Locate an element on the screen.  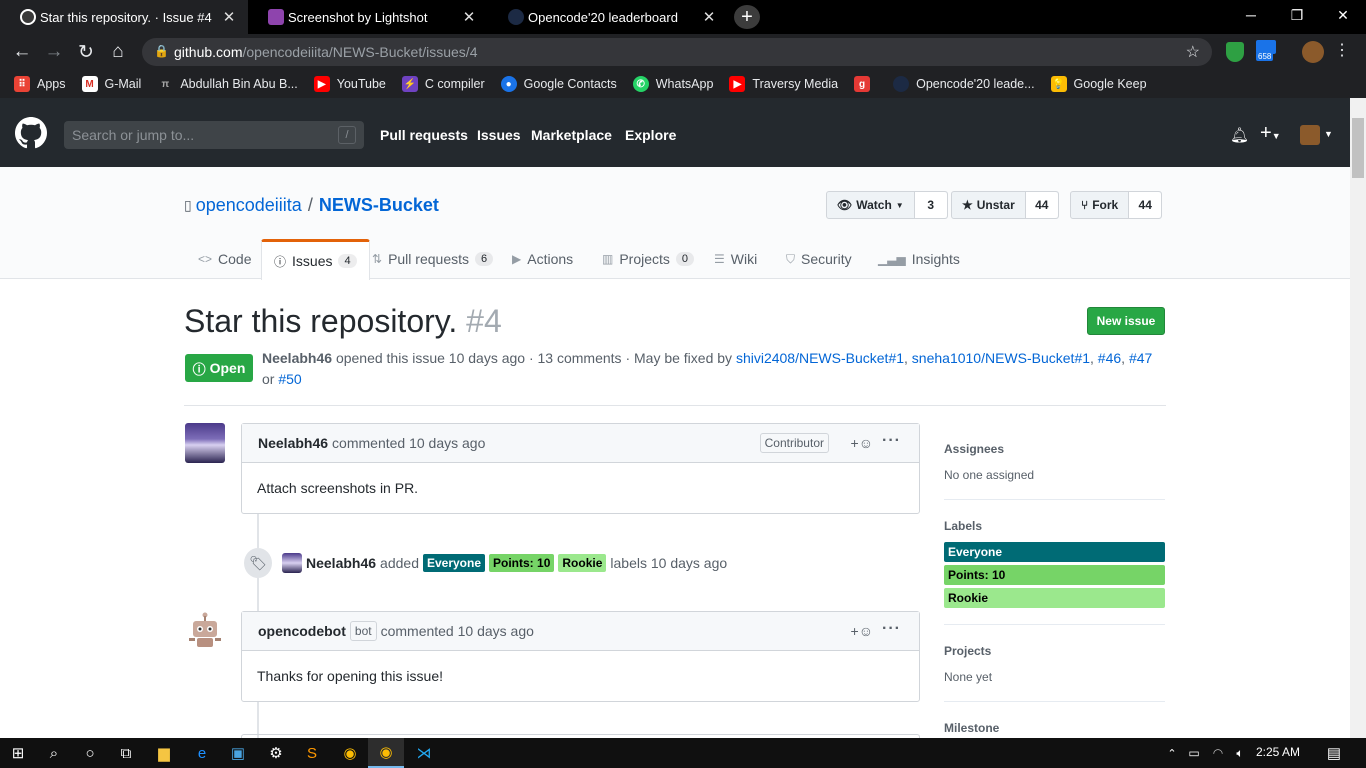
repo-name-link: NEWS-Bucket is located at coordinates (379, 205).